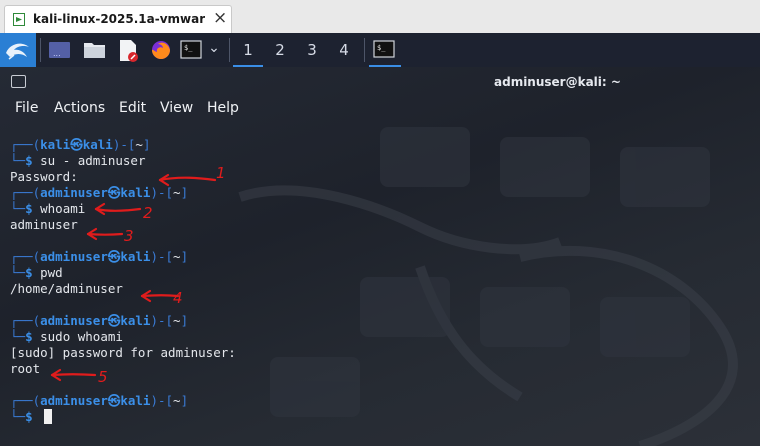 The image size is (760, 446). Describe the element at coordinates (55, 144) in the screenshot. I see `prompt-user: kali` at that location.